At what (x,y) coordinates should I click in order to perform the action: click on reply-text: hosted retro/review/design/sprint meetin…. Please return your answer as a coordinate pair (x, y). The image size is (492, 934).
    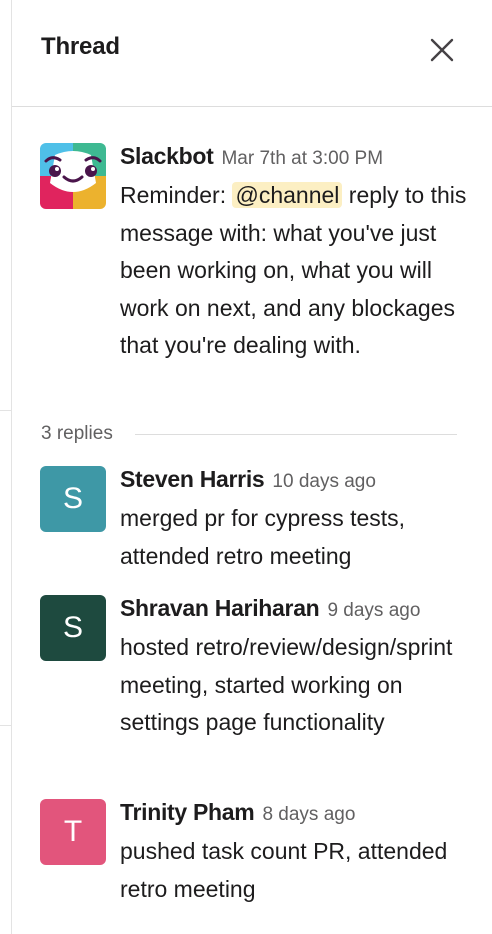
    Looking at the image, I should click on (286, 684).